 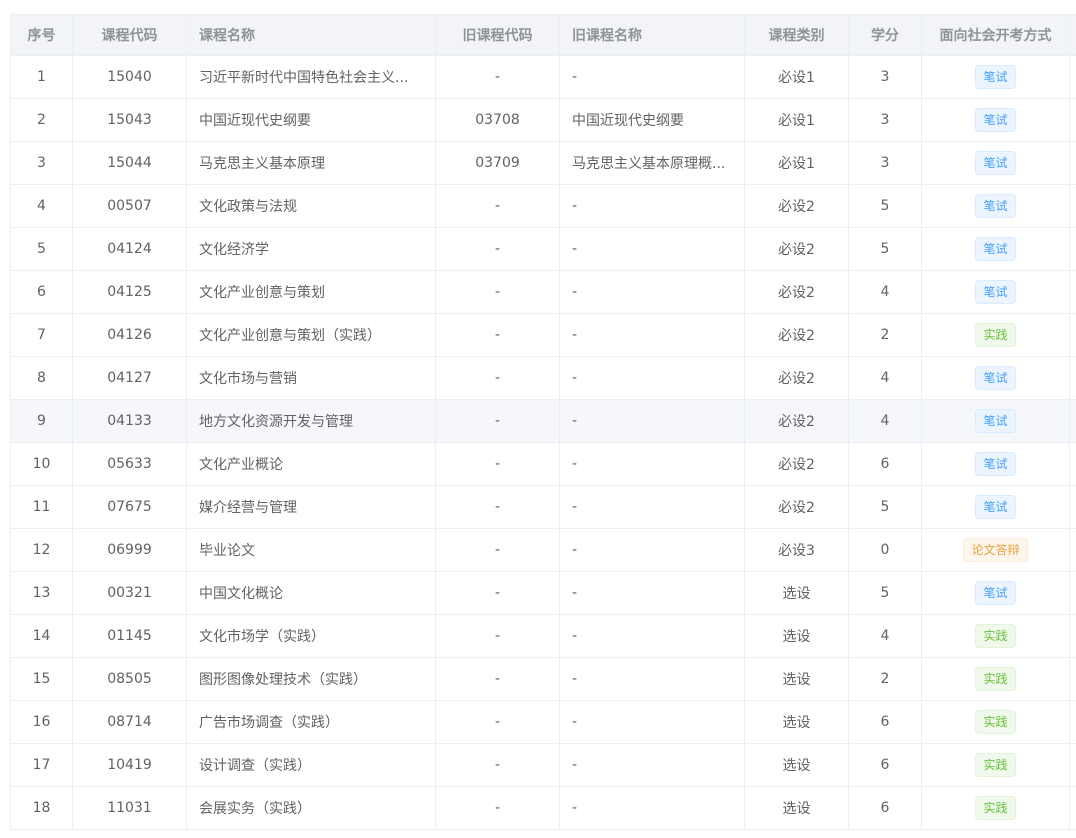 What do you see at coordinates (796, 550) in the screenshot?
I see `cell-course-category: 必设3` at bounding box center [796, 550].